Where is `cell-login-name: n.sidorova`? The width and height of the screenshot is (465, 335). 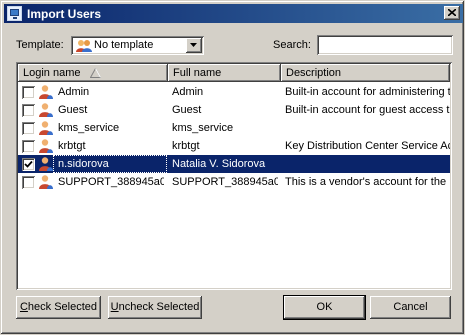
cell-login-name: n.sidorova is located at coordinates (83, 164).